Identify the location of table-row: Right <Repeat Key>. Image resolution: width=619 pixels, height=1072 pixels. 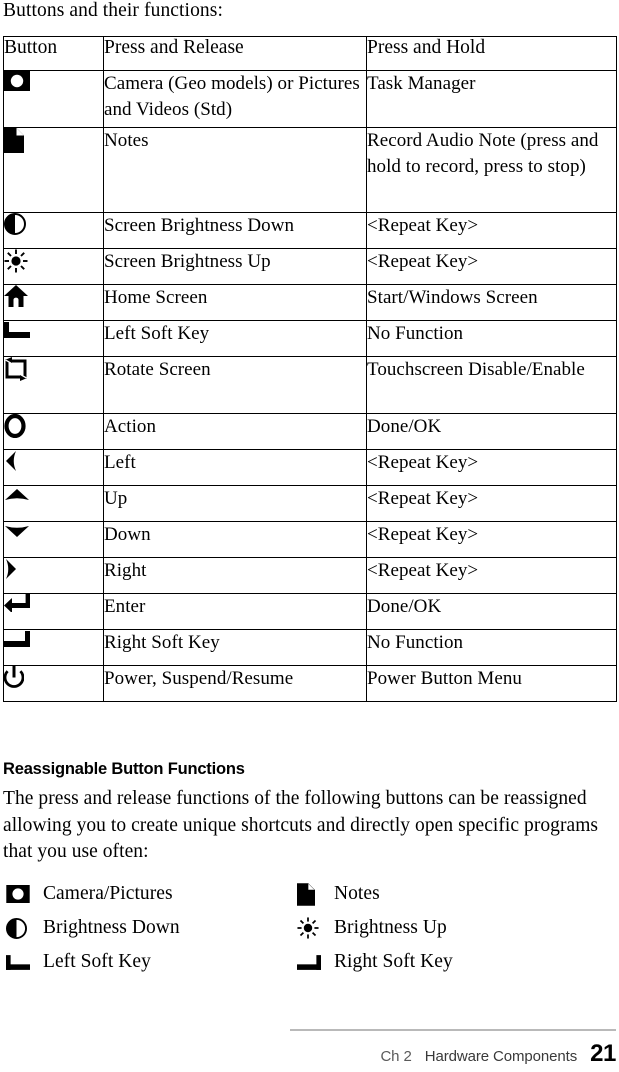
(310, 575).